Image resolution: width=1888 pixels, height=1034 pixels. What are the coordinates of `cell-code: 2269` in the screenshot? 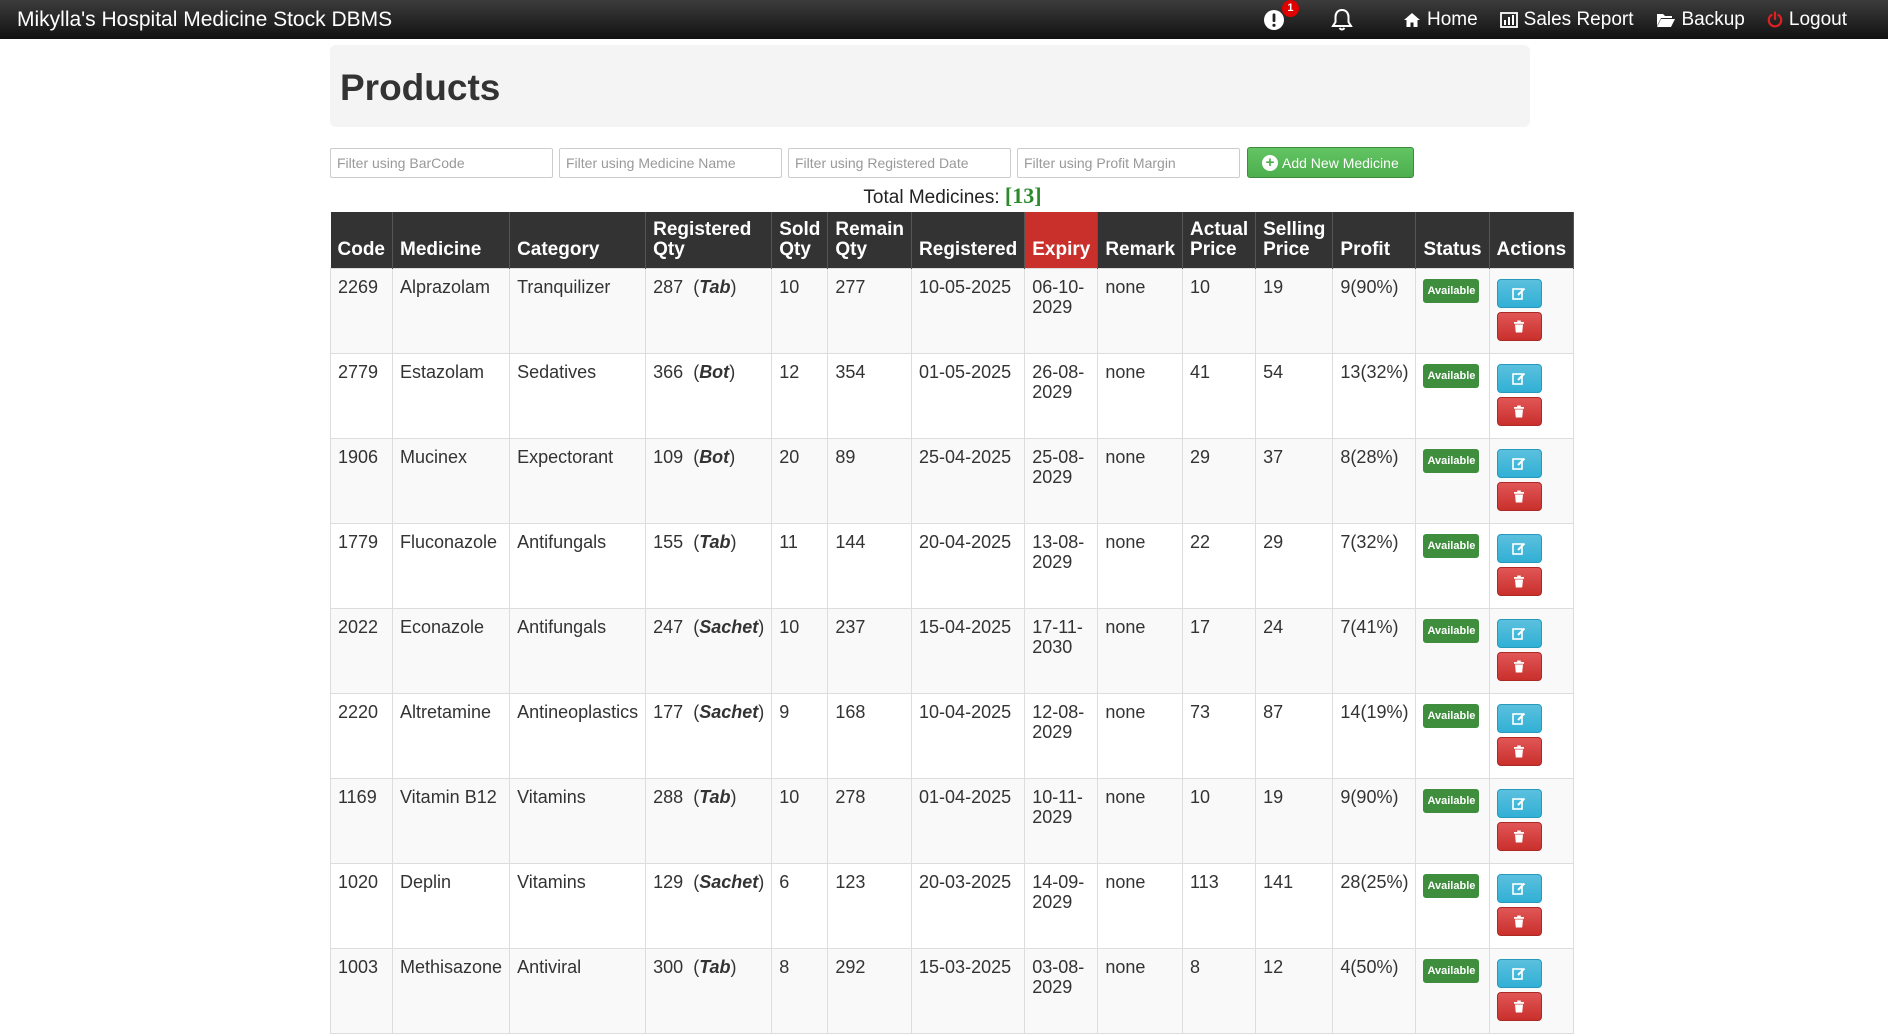 It's located at (361, 311).